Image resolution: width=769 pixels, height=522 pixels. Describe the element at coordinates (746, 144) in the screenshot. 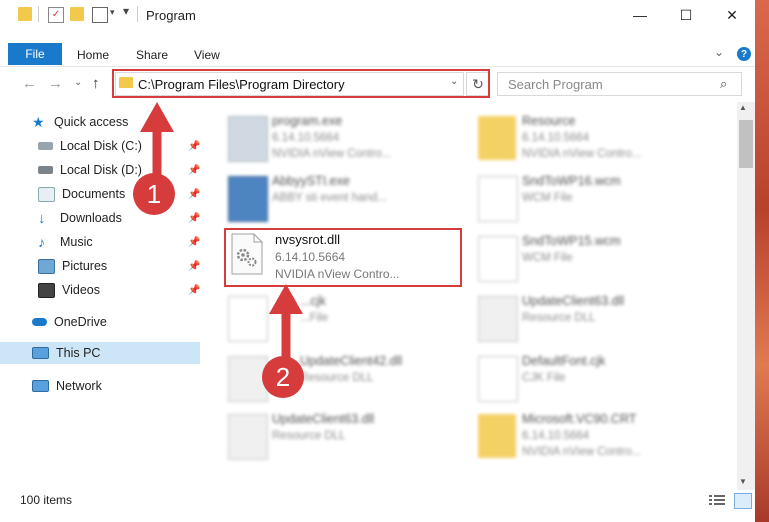

I see `scrollbar-thumb` at that location.